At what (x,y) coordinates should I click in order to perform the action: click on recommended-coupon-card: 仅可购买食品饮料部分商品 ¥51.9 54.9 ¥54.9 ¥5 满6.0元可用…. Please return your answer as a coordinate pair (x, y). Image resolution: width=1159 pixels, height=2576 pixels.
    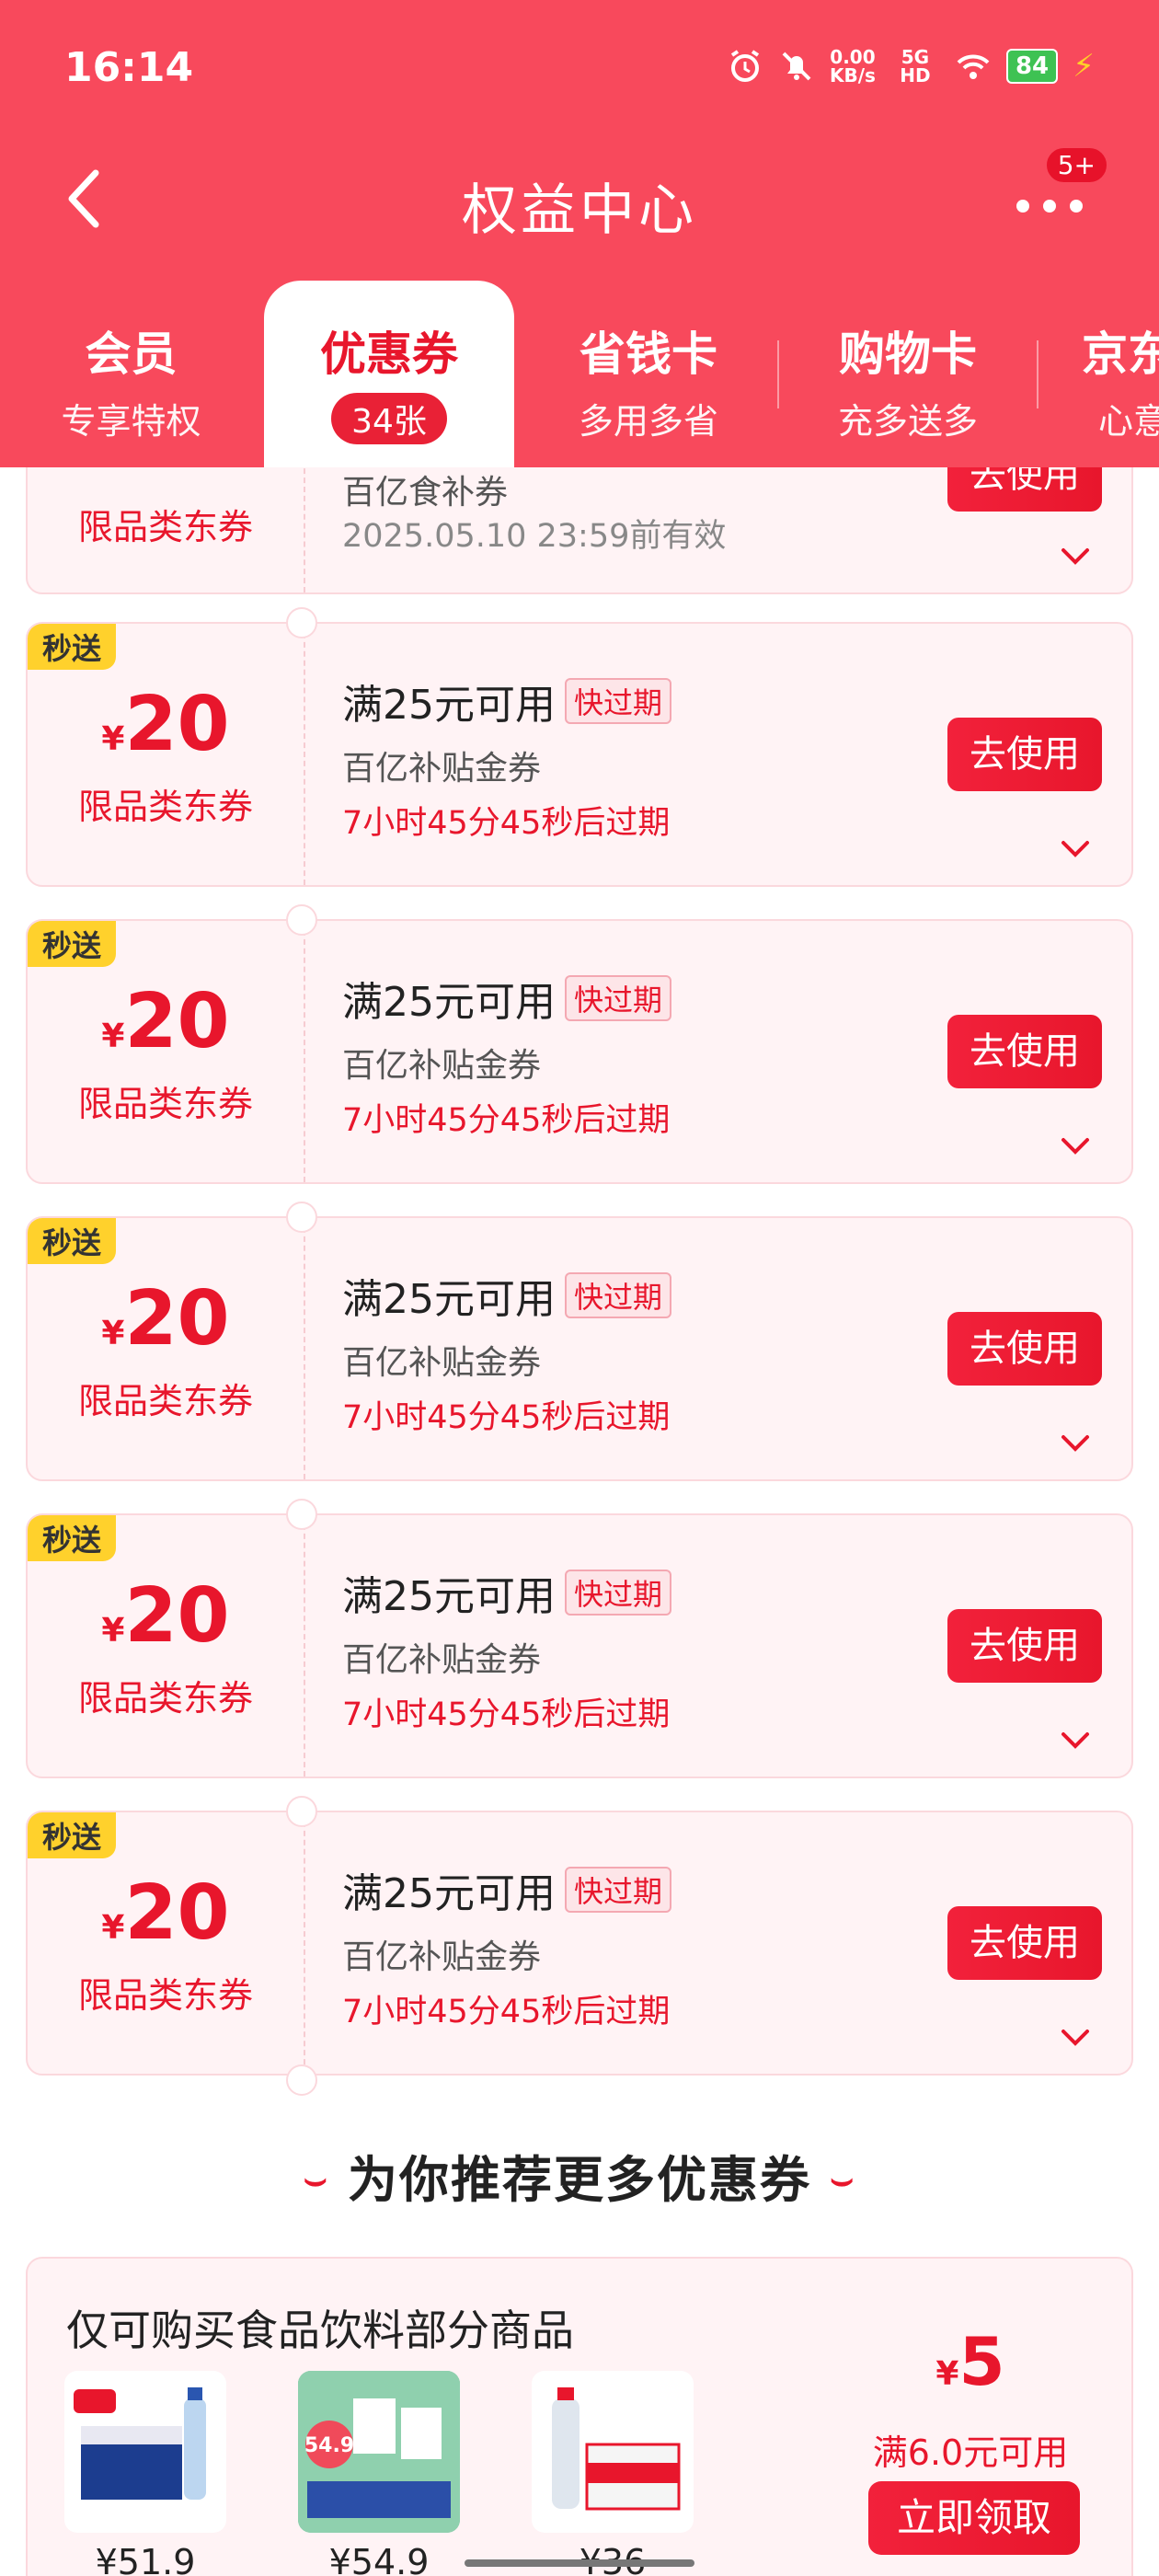
    Looking at the image, I should click on (579, 2416).